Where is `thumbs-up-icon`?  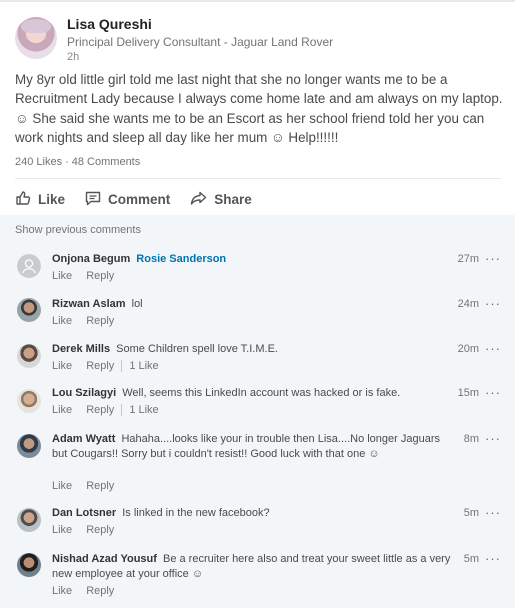 thumbs-up-icon is located at coordinates (26, 199).